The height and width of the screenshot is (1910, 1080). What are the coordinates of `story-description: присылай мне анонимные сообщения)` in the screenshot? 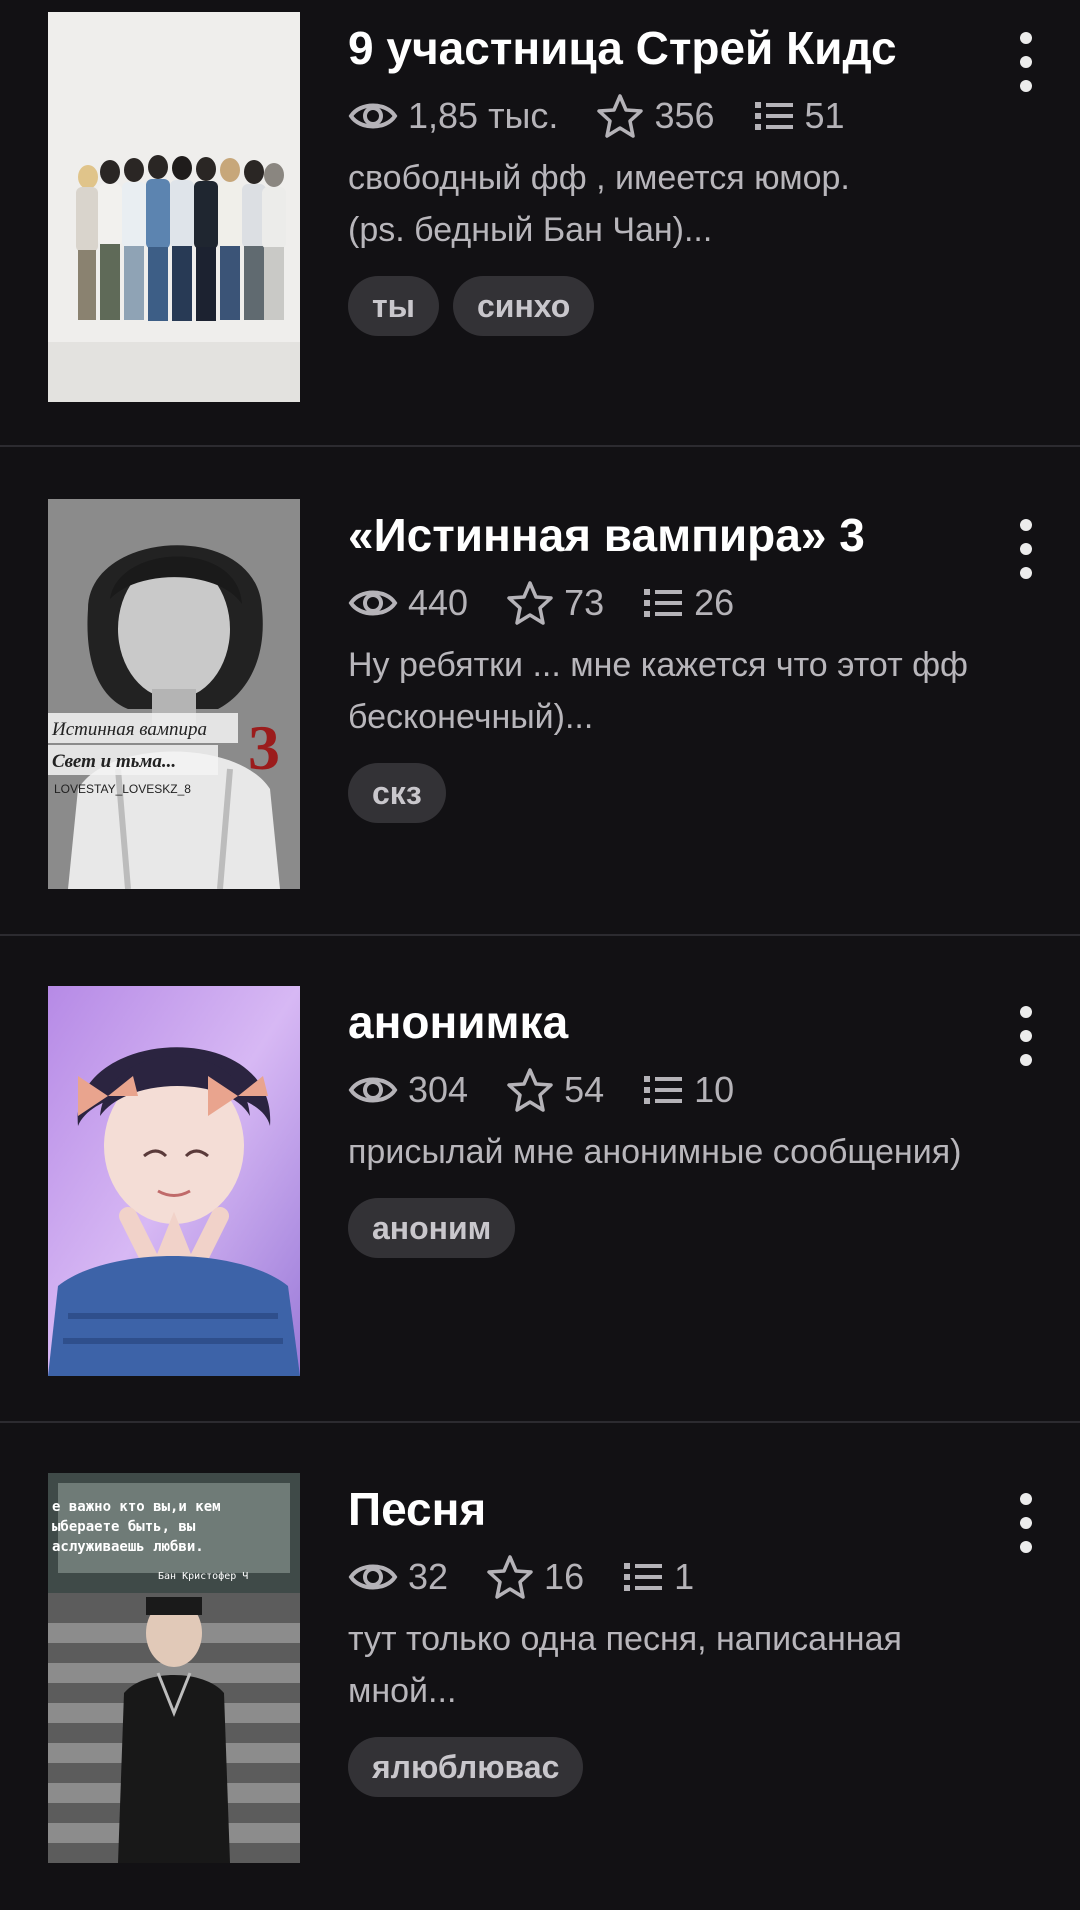 It's located at (655, 1152).